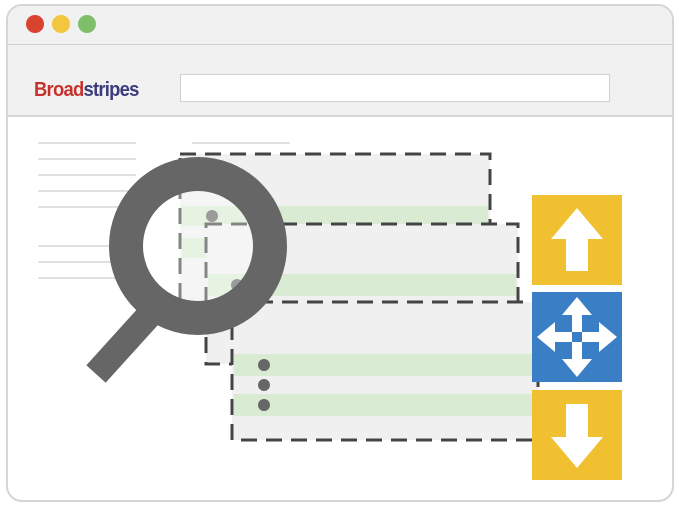  I want to click on card-front, so click(385, 371).